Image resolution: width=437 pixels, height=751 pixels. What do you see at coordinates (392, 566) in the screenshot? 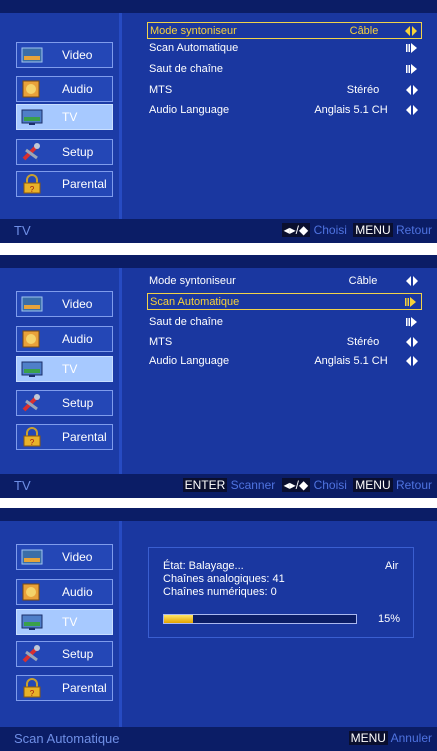
I see `scan-source: Air` at bounding box center [392, 566].